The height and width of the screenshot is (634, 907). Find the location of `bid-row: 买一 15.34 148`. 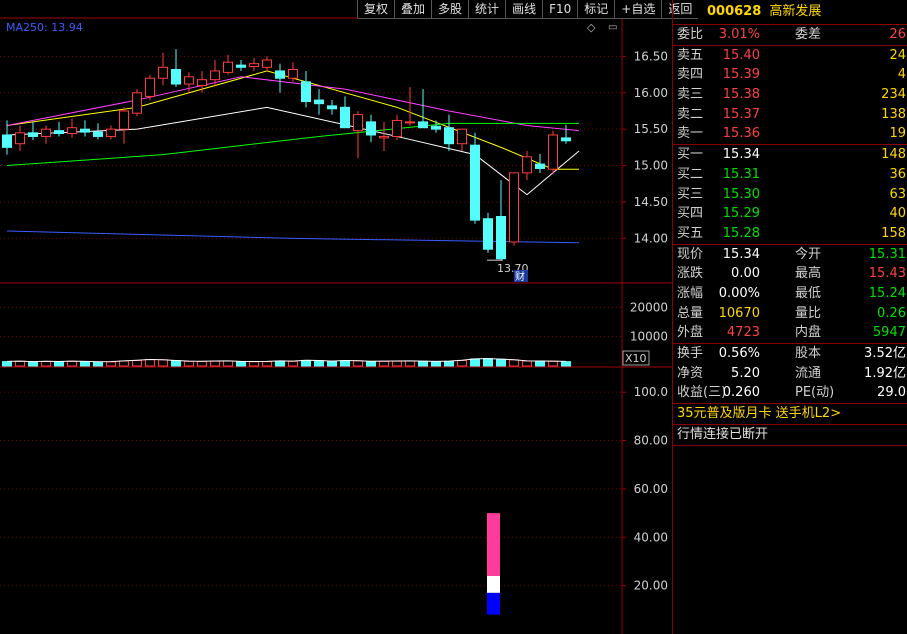

bid-row: 买一 15.34 148 is located at coordinates (790, 155).